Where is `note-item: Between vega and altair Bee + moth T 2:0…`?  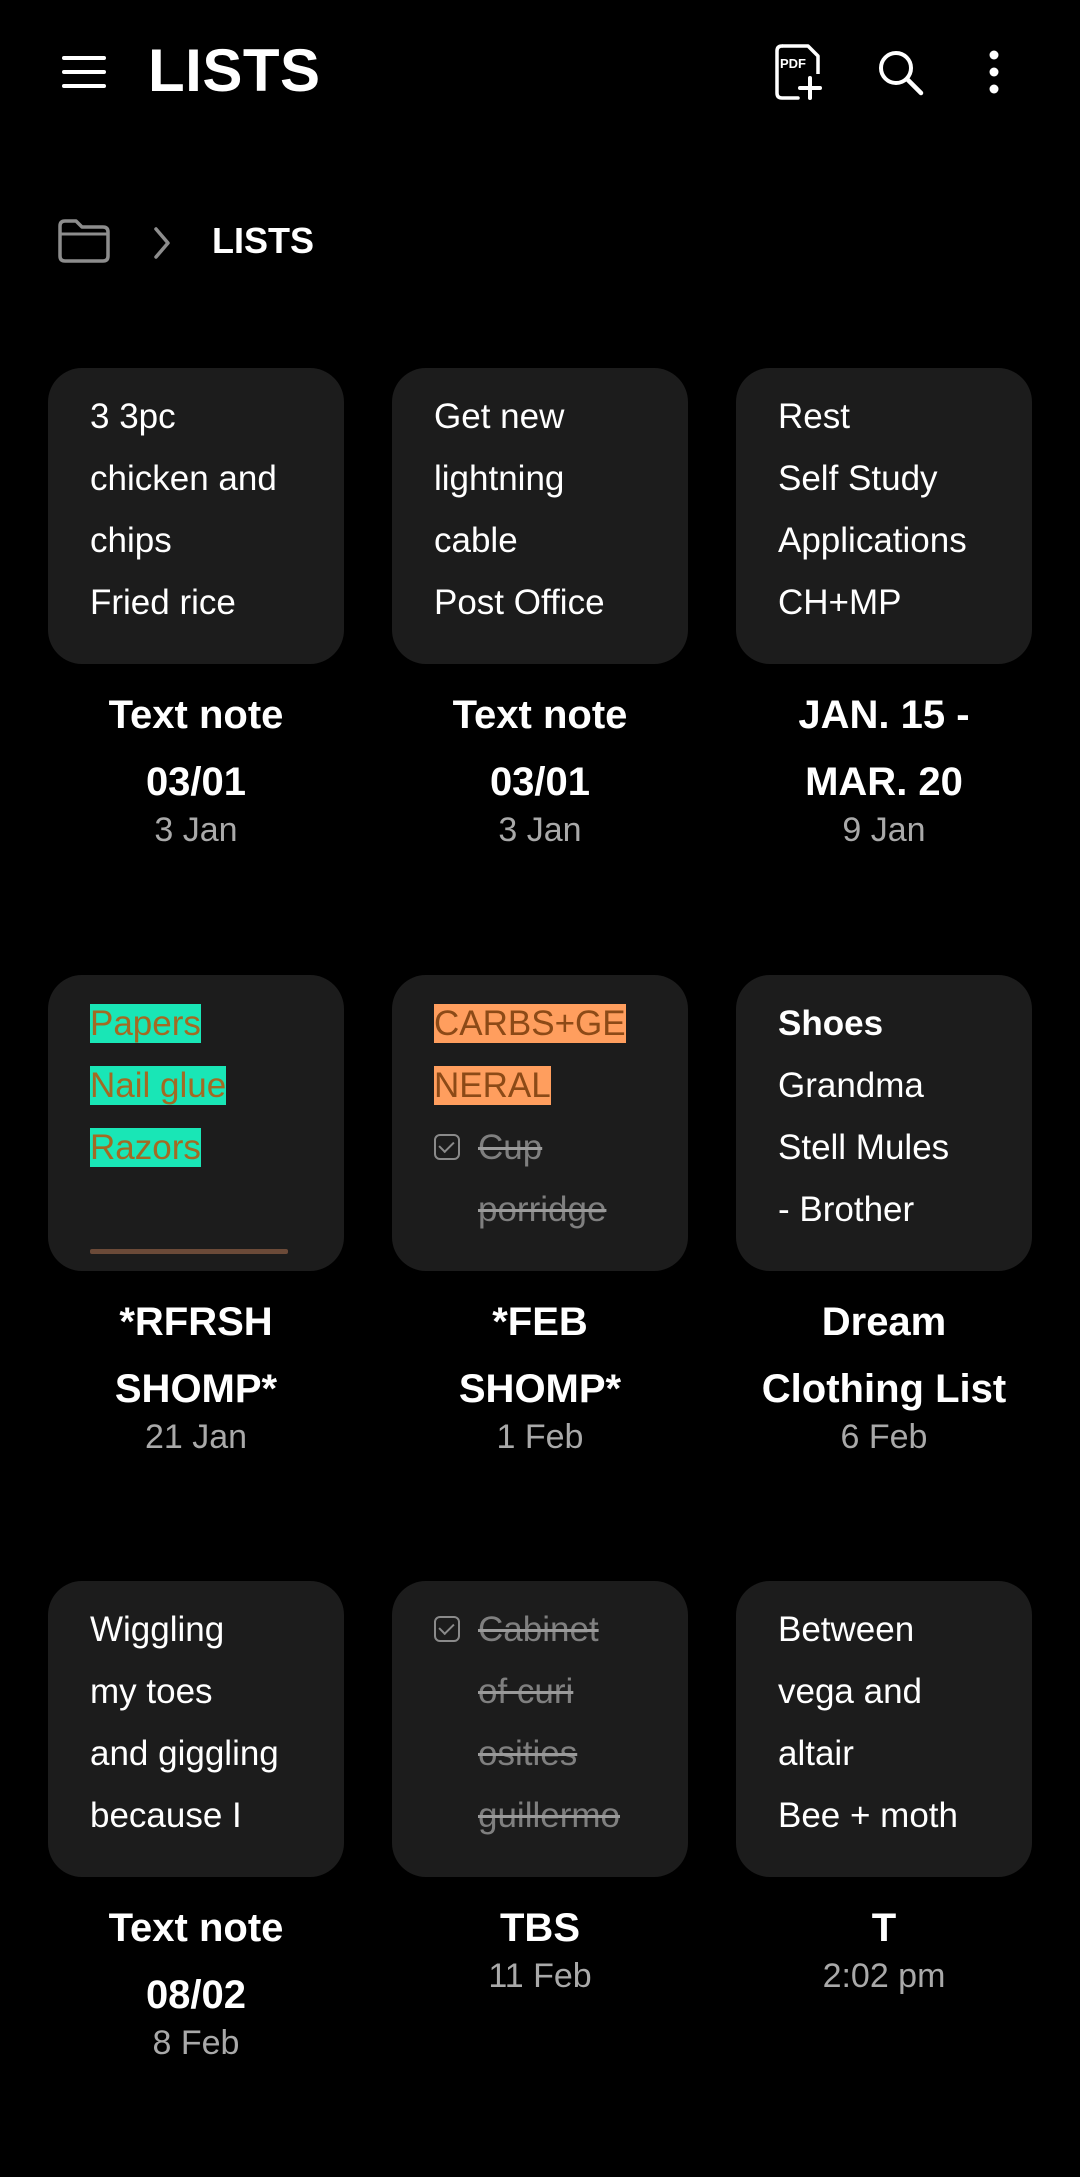
note-item: Between vega and altair Bee + moth T 2:0… is located at coordinates (884, 1788).